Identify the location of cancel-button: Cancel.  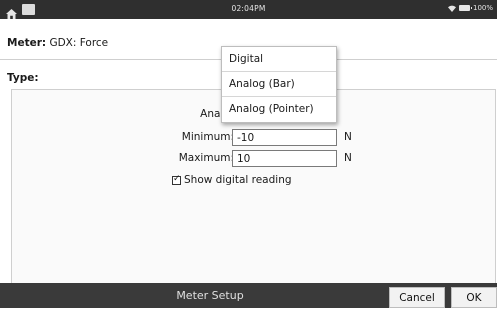
(417, 297).